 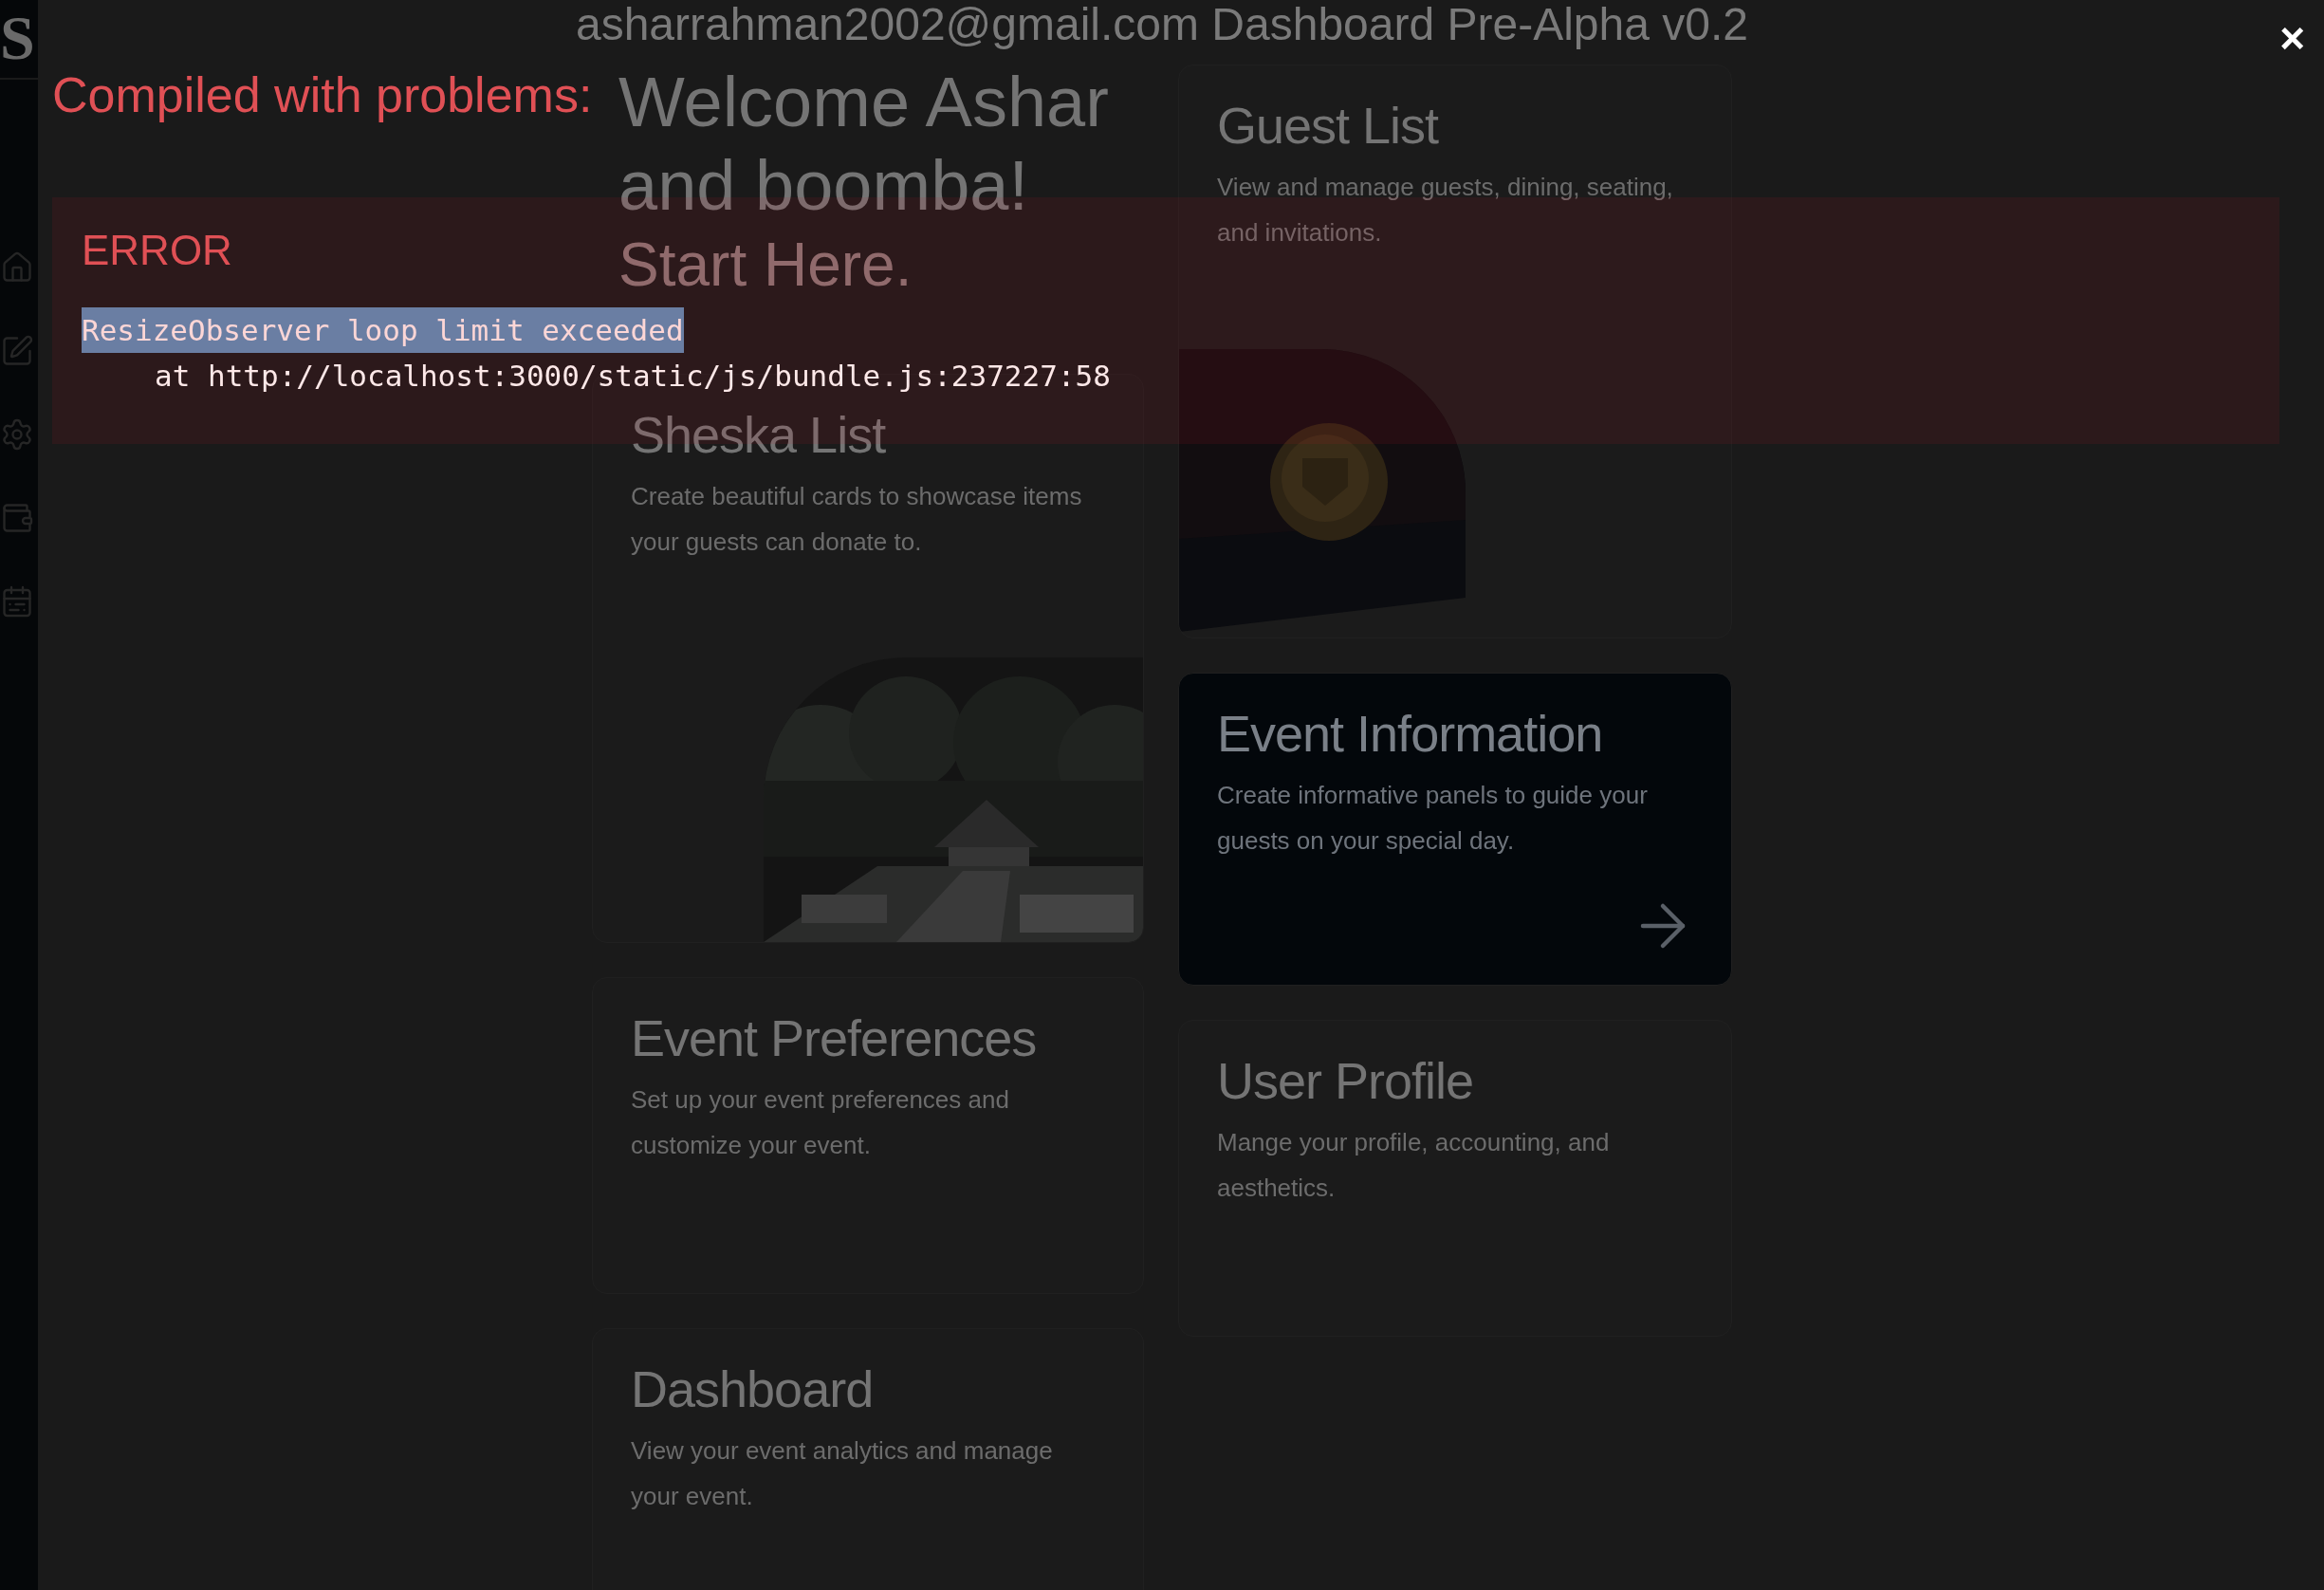 I want to click on card-dark: Event Information Create informative panels to guide your guests on your special day., so click(x=1455, y=829).